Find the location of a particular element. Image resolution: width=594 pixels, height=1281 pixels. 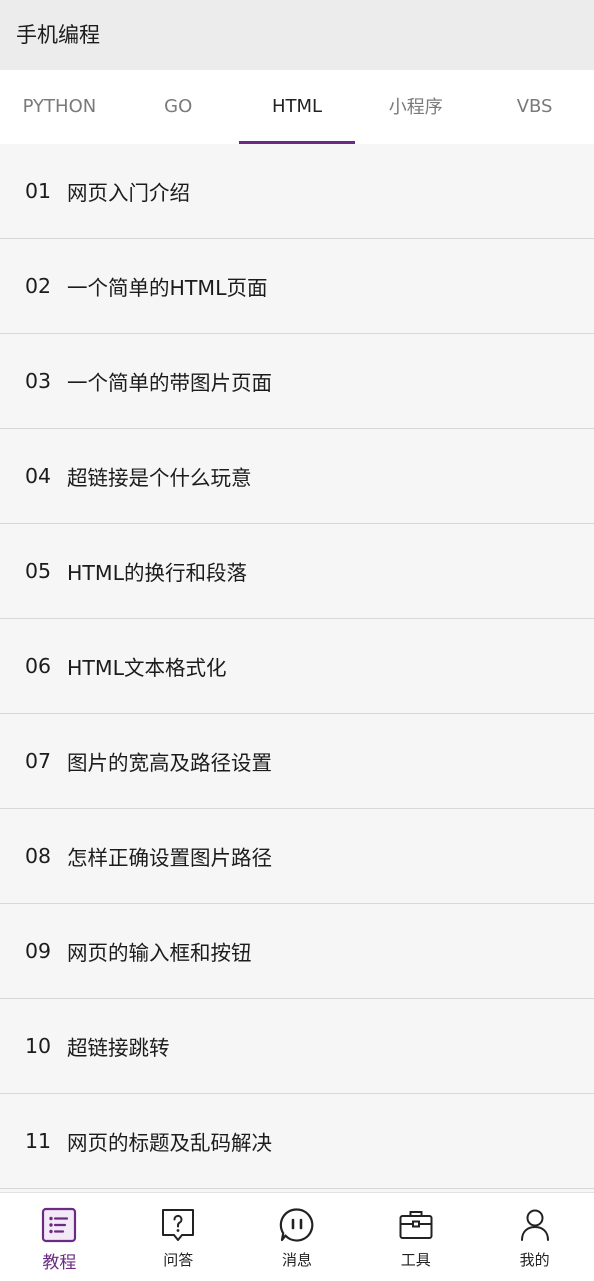

lesson-title: 网页的输入框和按钮 is located at coordinates (159, 953).